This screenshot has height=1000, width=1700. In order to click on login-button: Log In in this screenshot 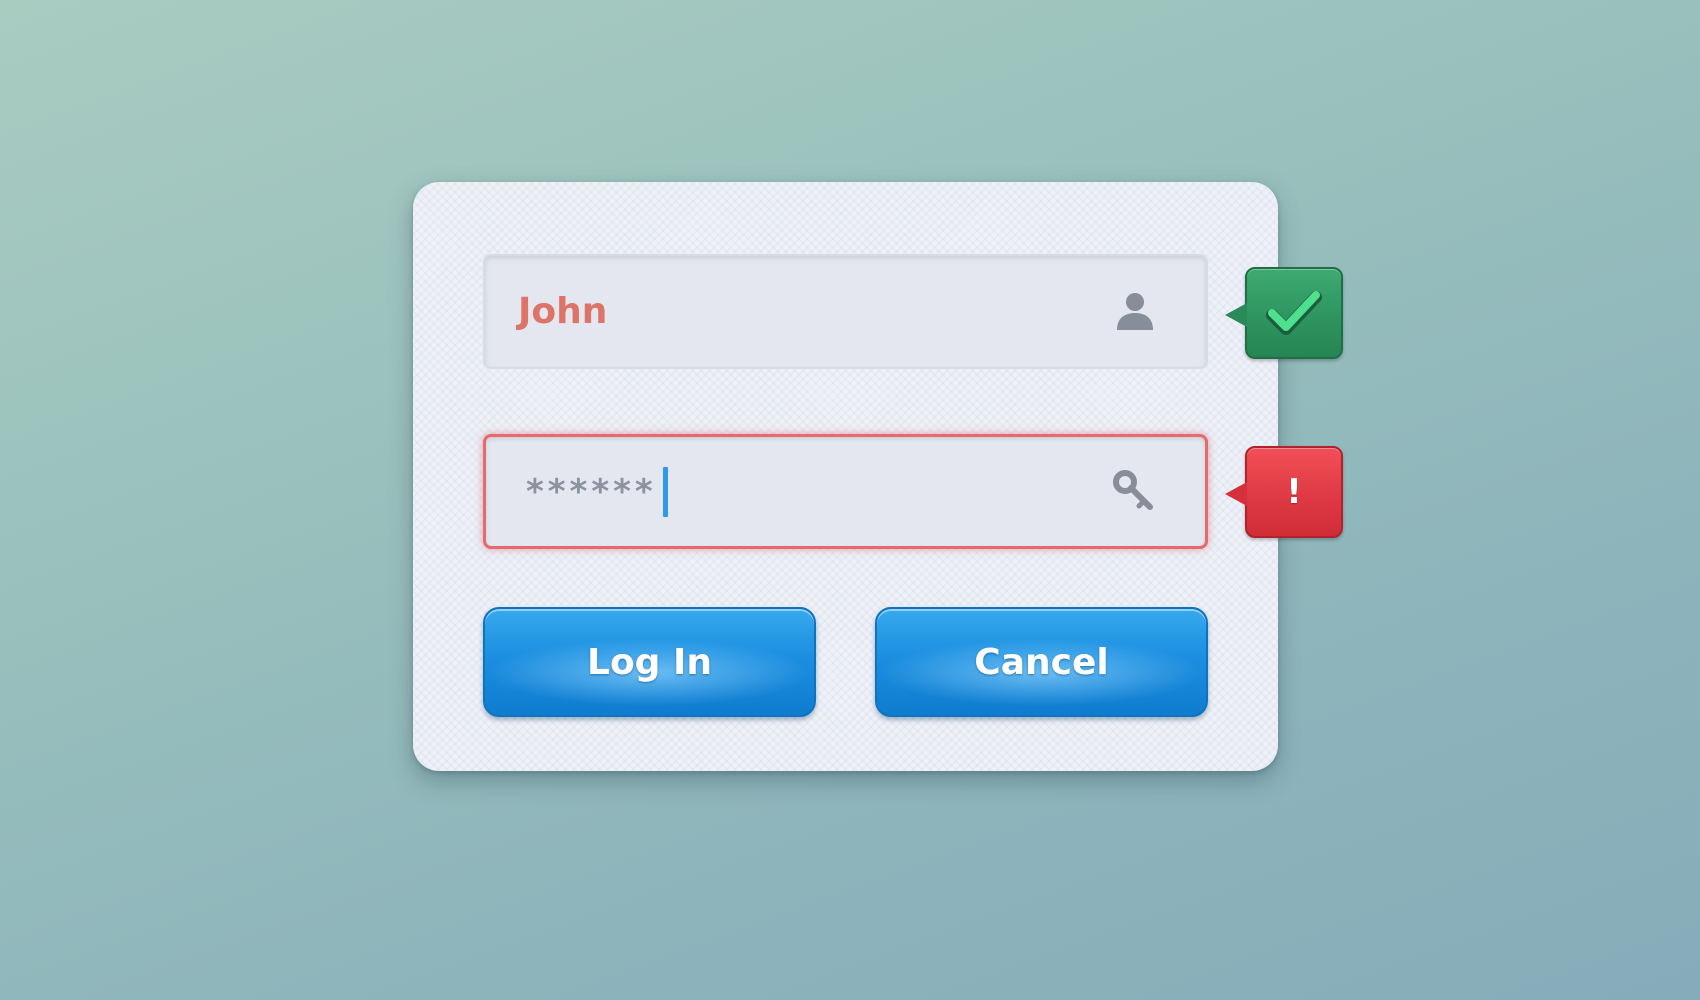, I will do `click(649, 662)`.